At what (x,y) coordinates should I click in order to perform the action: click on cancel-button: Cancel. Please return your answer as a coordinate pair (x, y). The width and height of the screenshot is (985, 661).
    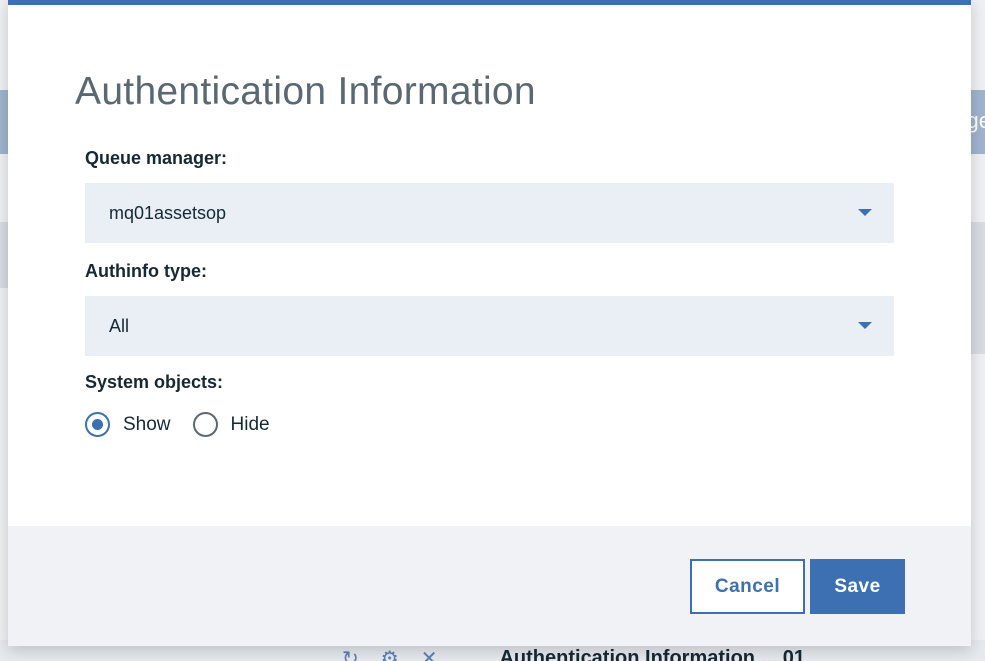
    Looking at the image, I should click on (747, 586).